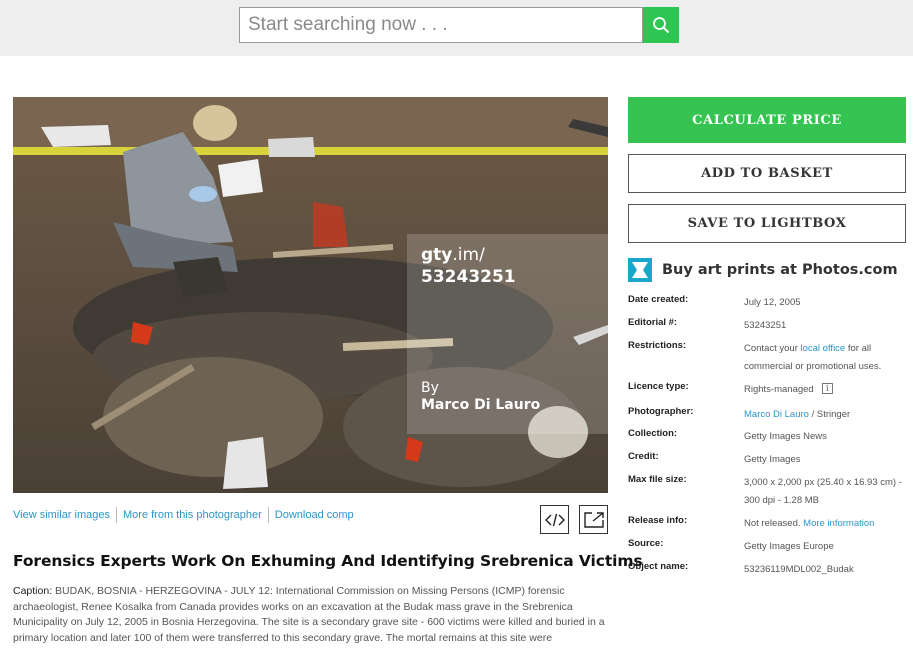 Image resolution: width=913 pixels, height=653 pixels. What do you see at coordinates (481, 405) in the screenshot?
I see `overlay-photographer: Marco Di Lauro` at bounding box center [481, 405].